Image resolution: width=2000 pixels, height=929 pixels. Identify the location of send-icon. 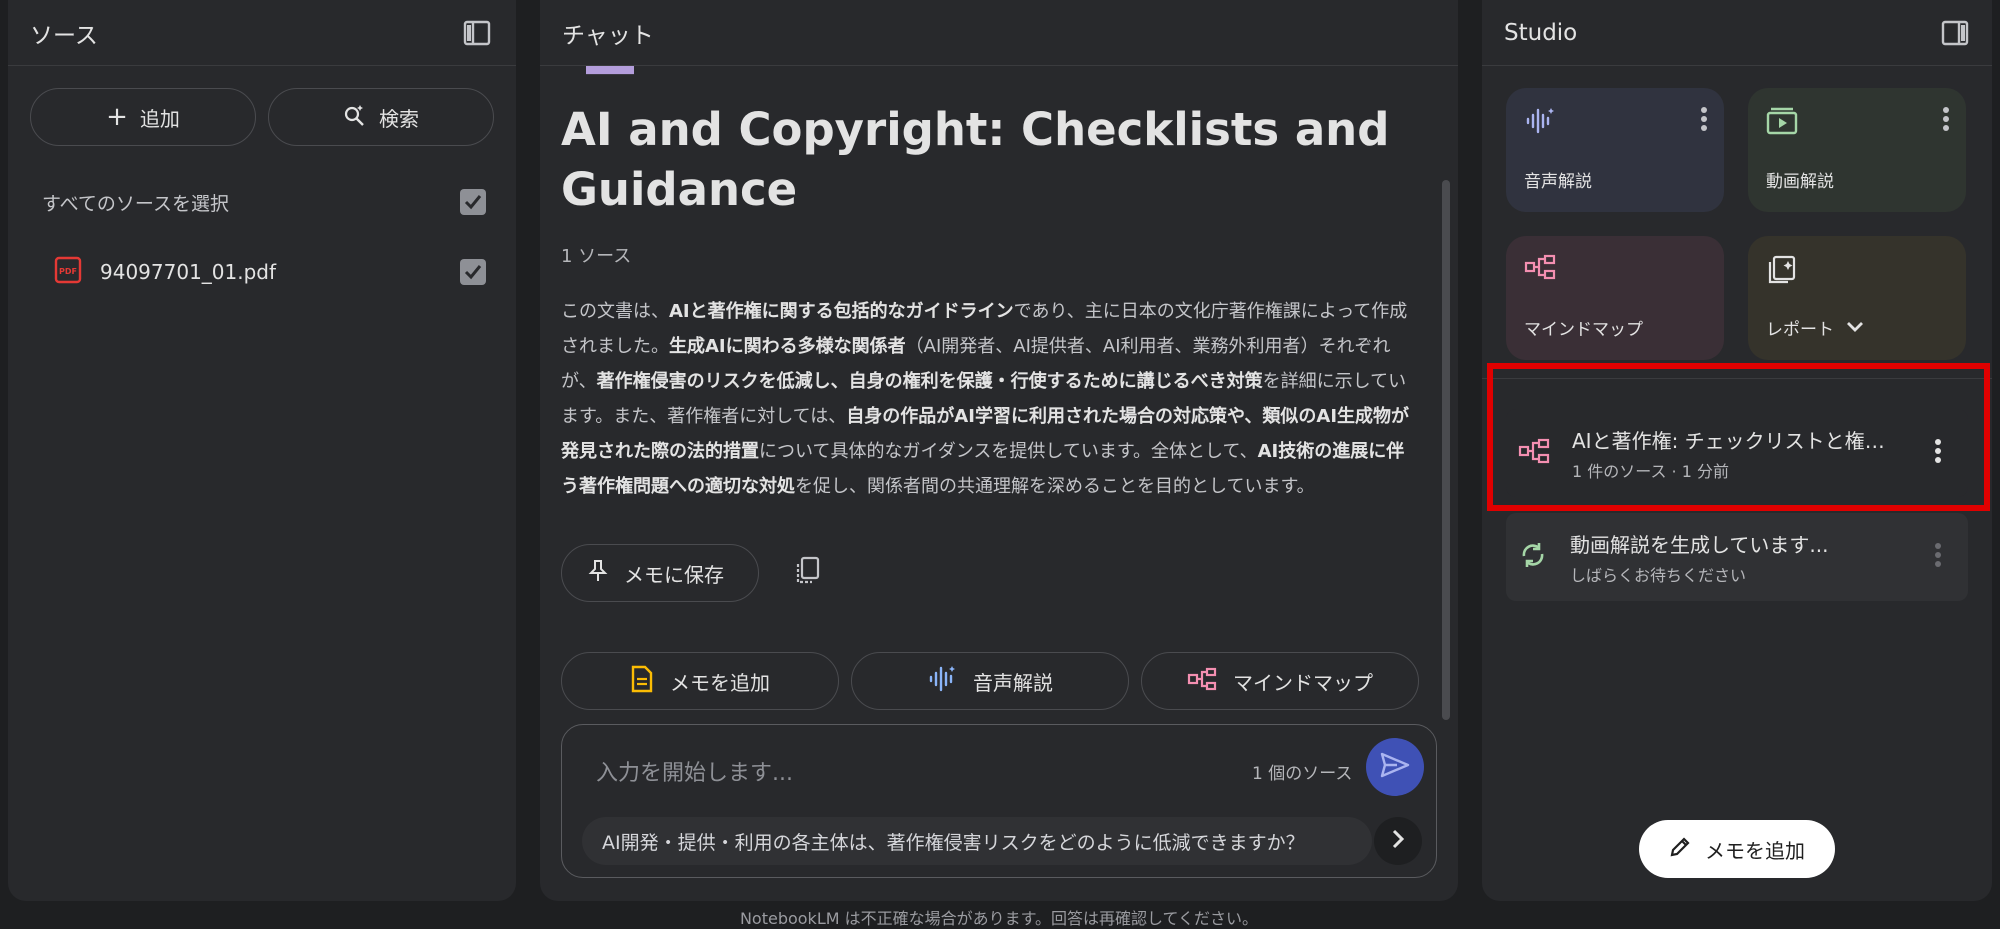
(1395, 767).